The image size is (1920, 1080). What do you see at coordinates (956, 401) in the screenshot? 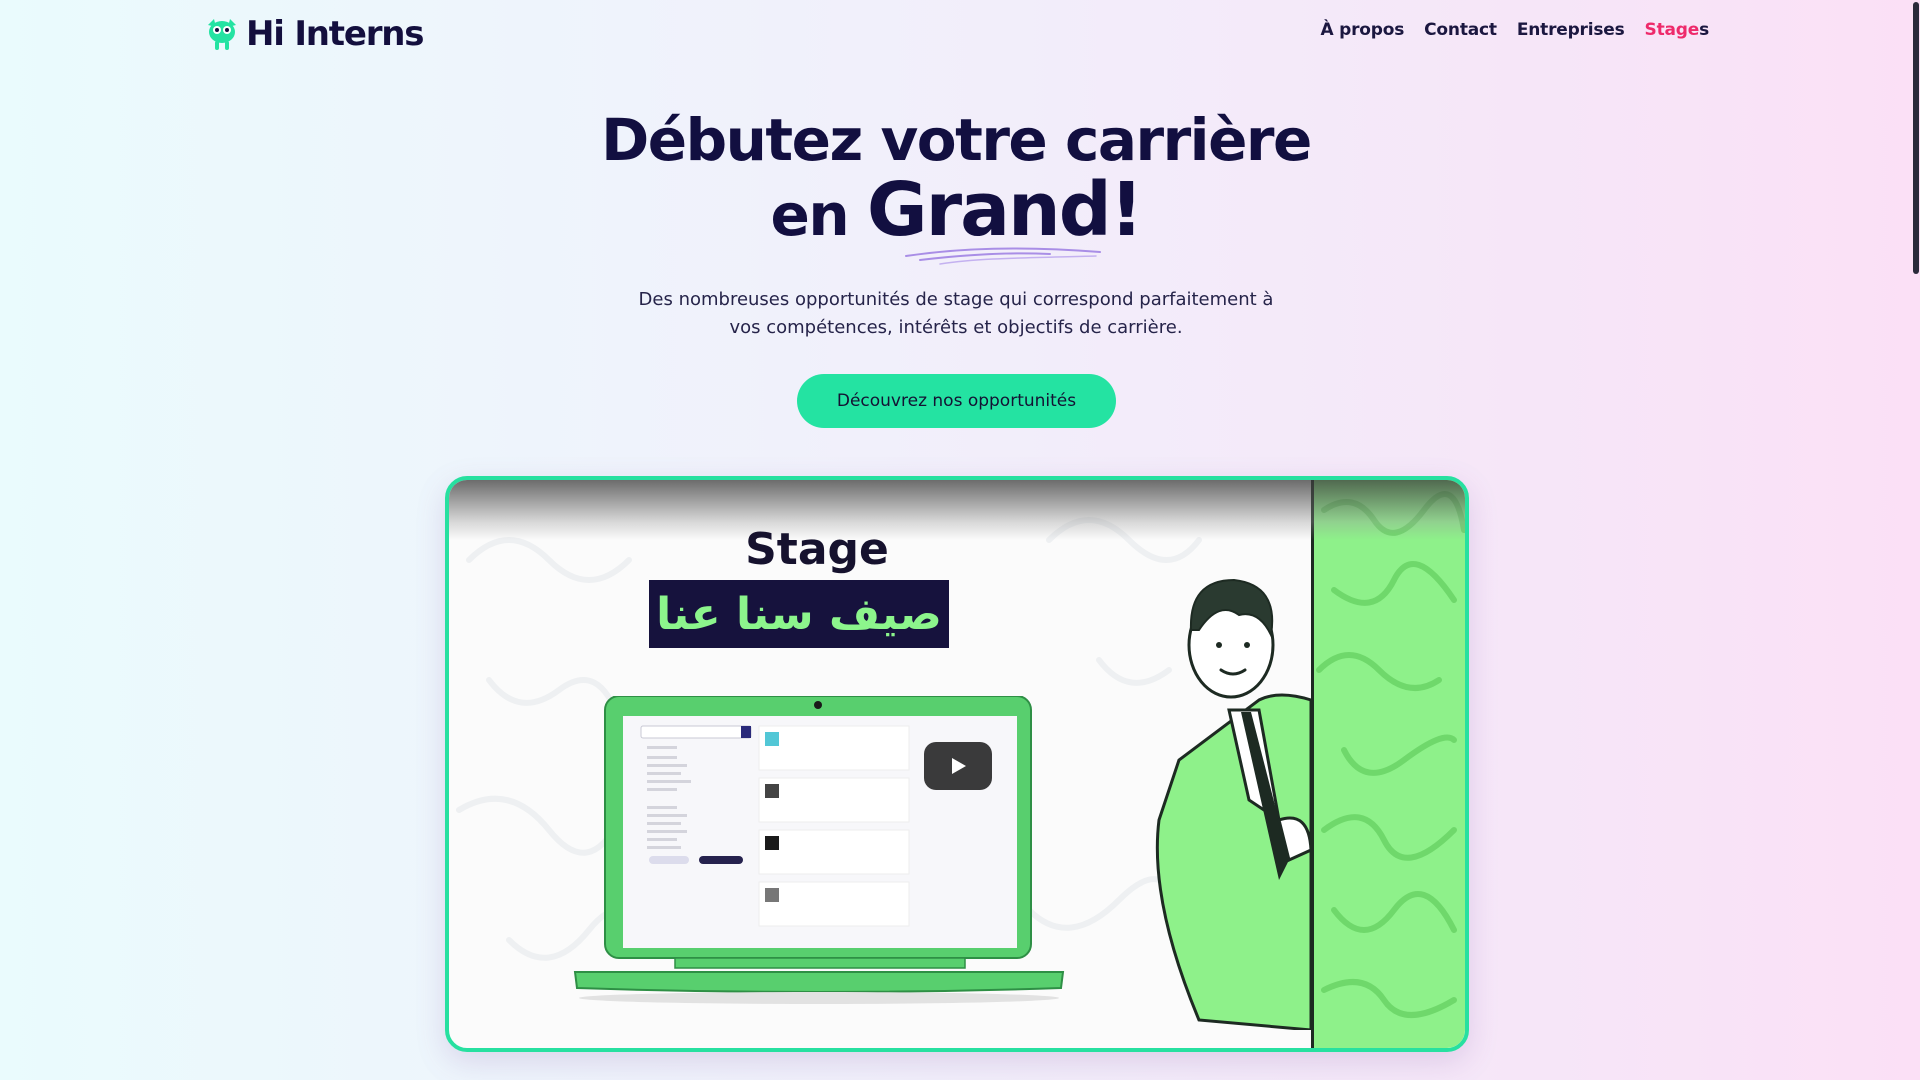
I see `discover-opportunities-button: Découvrez nos opportunités` at bounding box center [956, 401].